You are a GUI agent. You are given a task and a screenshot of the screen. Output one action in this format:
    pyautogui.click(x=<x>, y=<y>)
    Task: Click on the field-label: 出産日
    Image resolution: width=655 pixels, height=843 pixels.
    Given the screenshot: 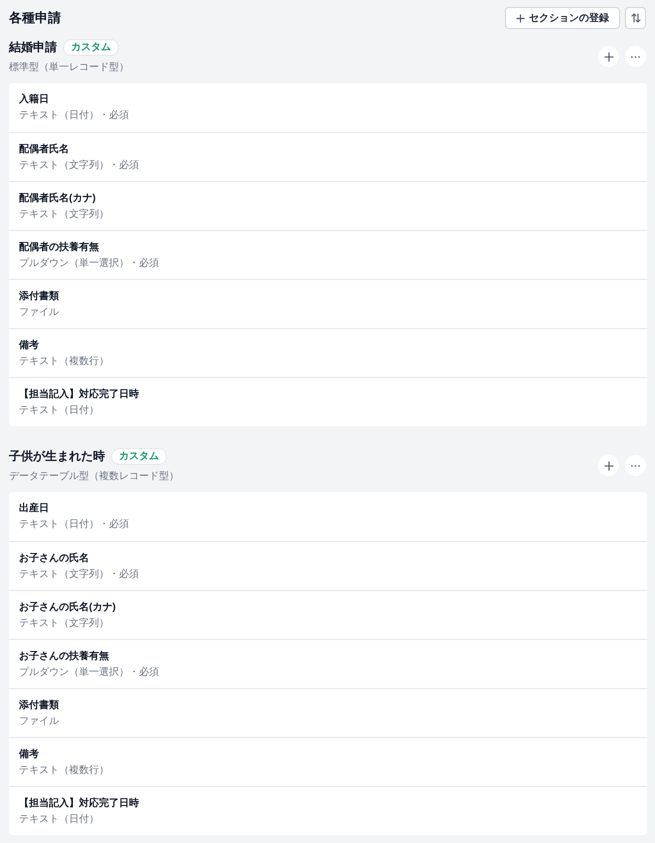 What is the action you would take?
    pyautogui.click(x=34, y=509)
    